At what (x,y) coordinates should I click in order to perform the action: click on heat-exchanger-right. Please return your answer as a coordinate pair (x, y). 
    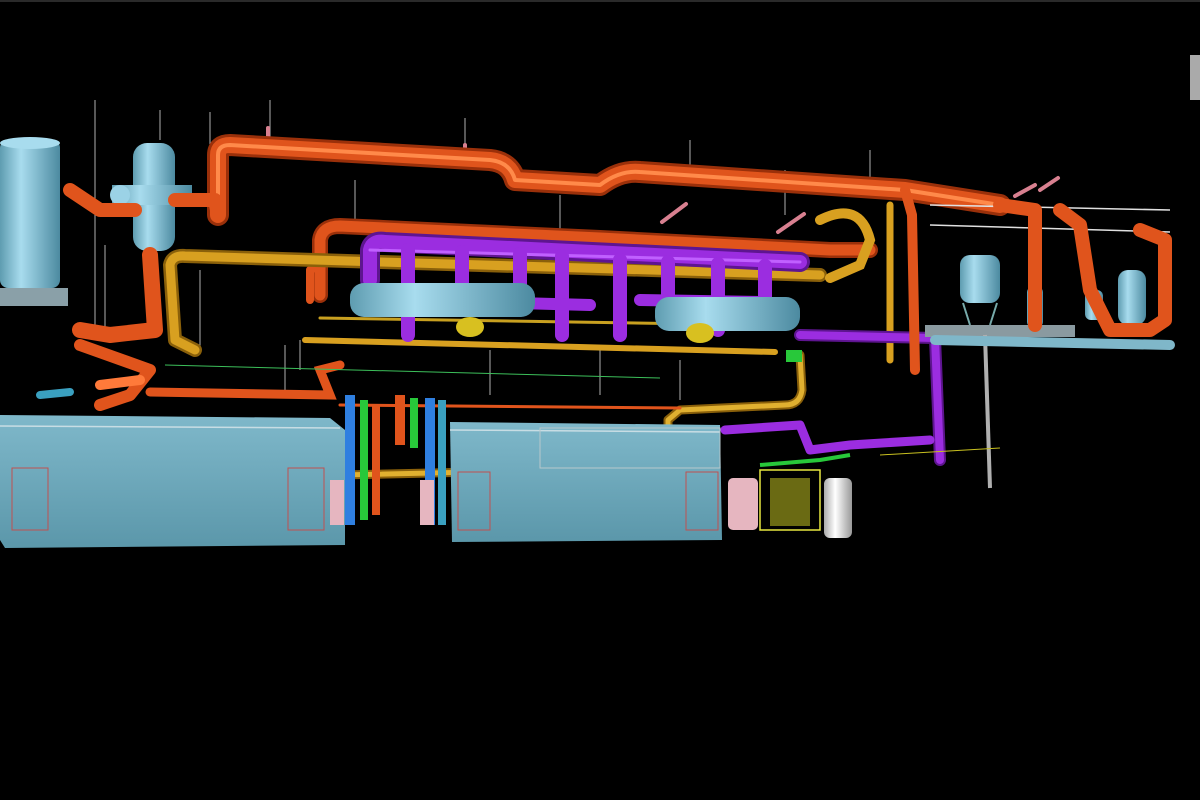
    Looking at the image, I should click on (727, 320).